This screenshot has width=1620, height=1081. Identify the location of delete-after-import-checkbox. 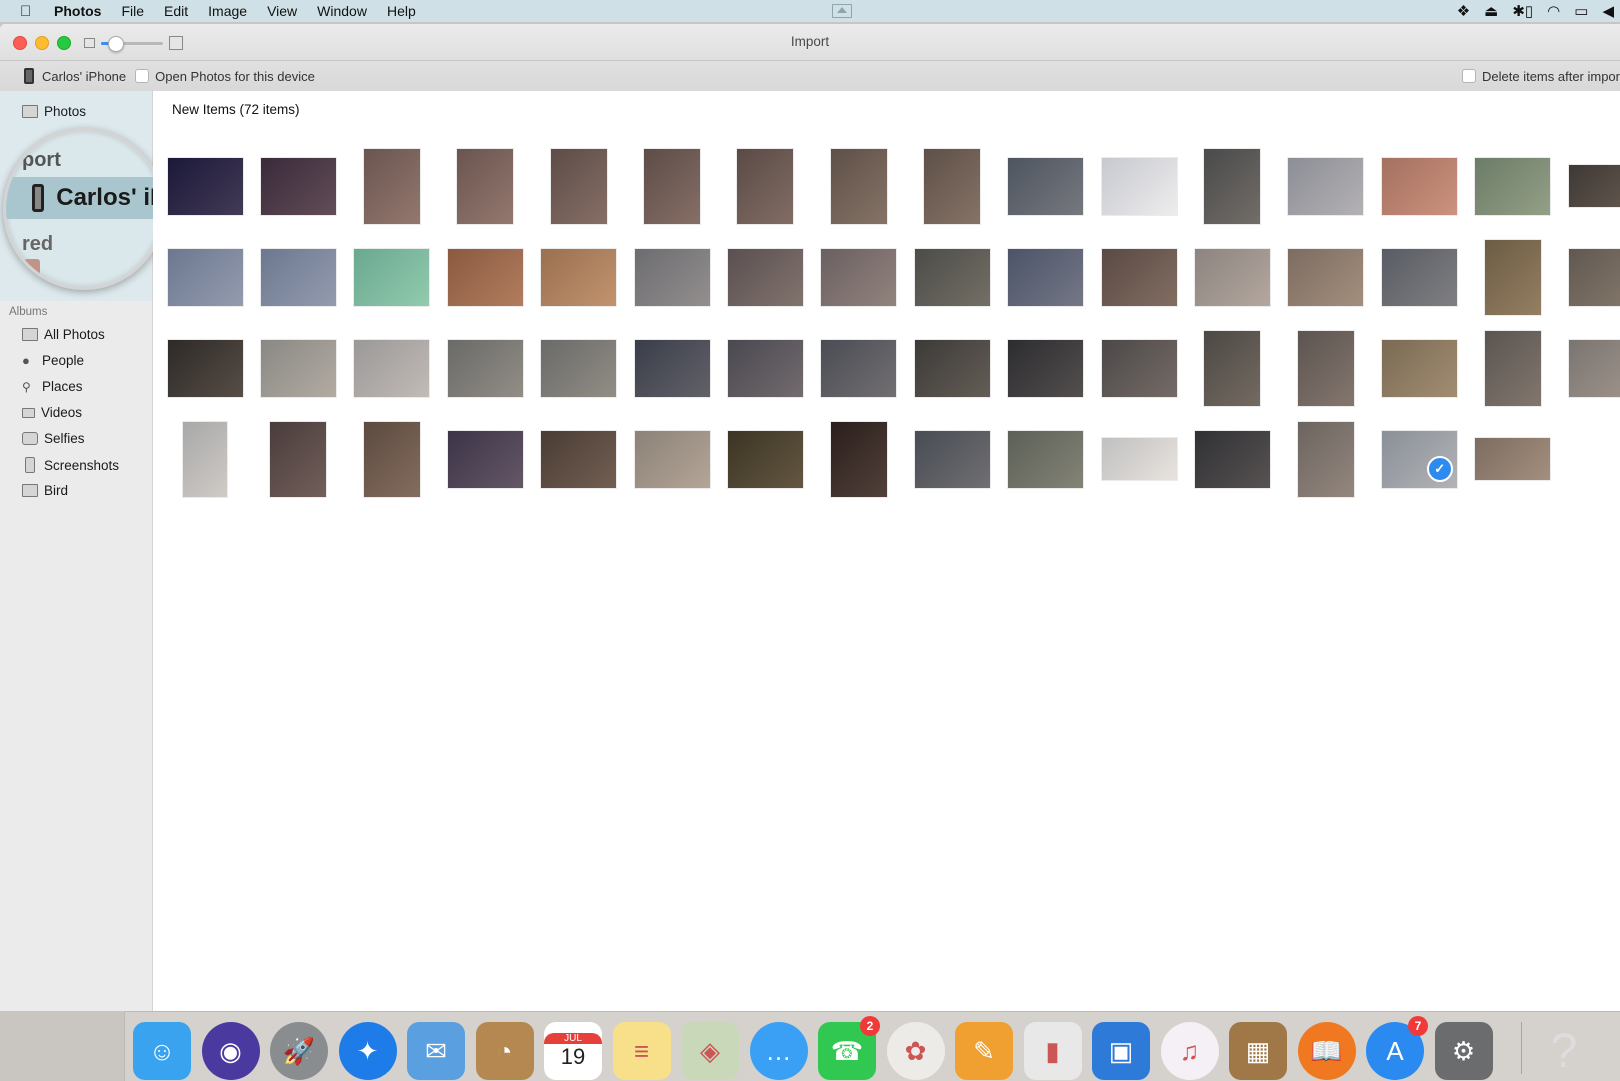
(1469, 76).